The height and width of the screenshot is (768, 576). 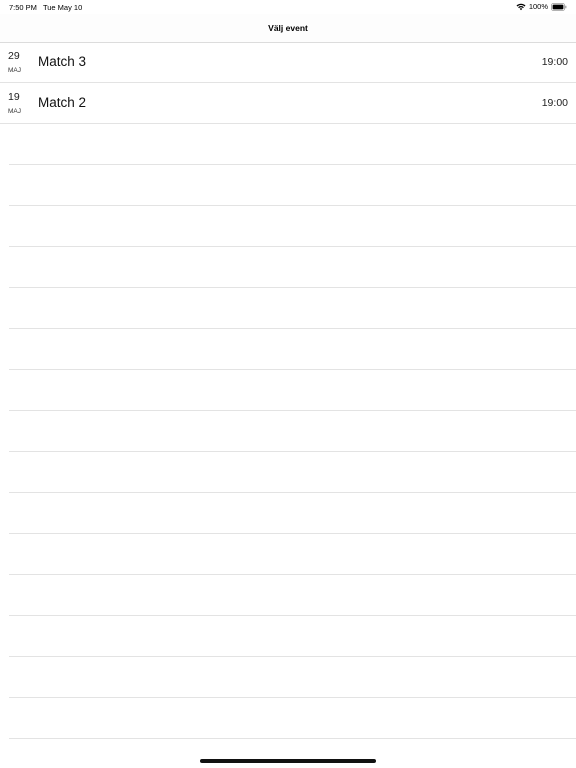 What do you see at coordinates (538, 6) in the screenshot?
I see `battery-percent: 100%` at bounding box center [538, 6].